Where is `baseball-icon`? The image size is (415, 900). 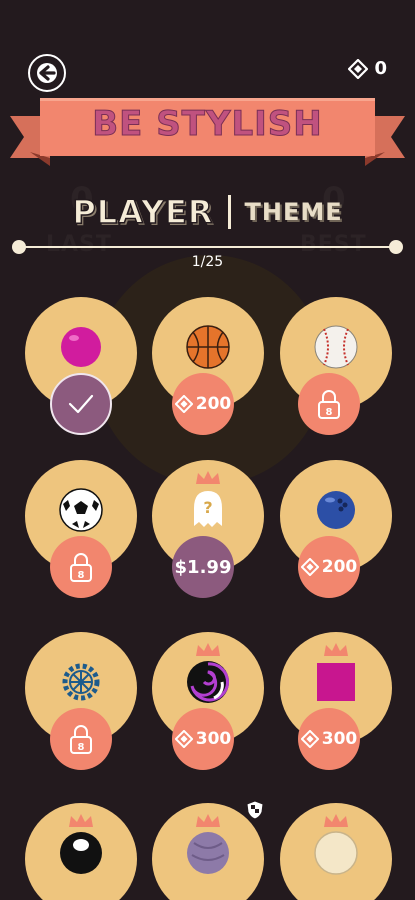 baseball-icon is located at coordinates (336, 347).